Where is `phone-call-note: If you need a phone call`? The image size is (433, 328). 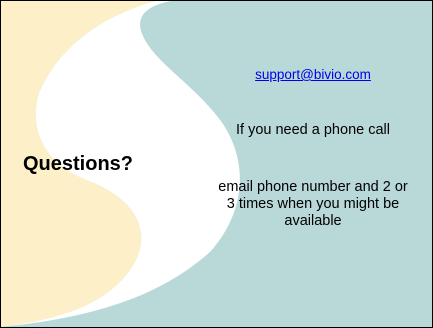
phone-call-note: If you need a phone call is located at coordinates (313, 130).